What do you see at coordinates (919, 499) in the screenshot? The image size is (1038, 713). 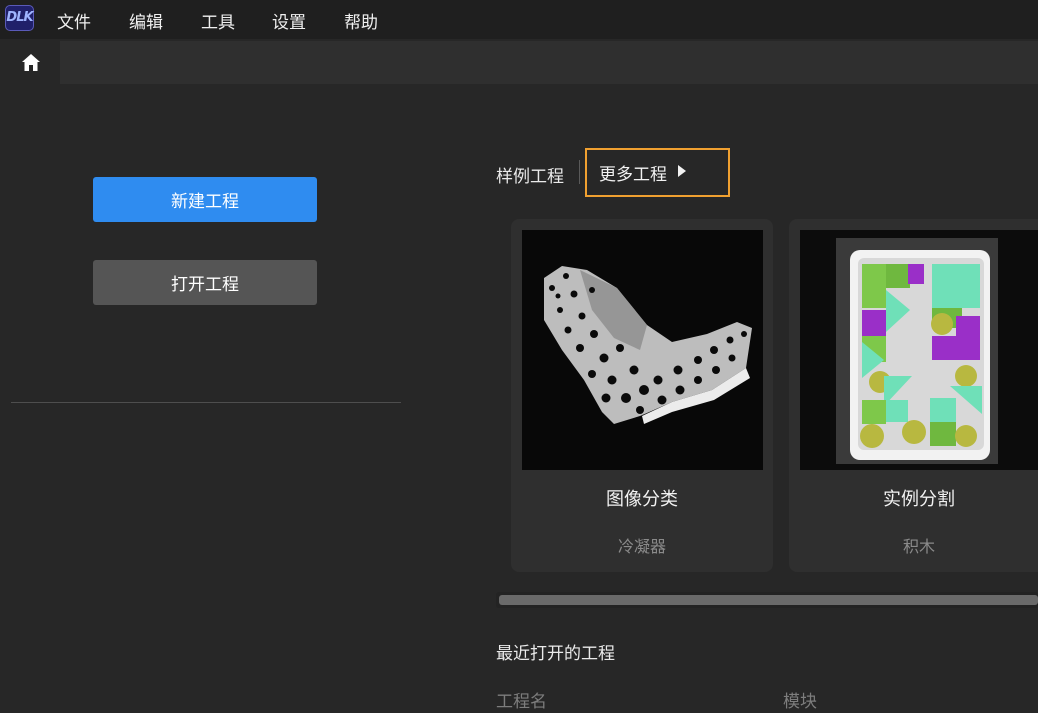 I see `card-title: 实例分割` at bounding box center [919, 499].